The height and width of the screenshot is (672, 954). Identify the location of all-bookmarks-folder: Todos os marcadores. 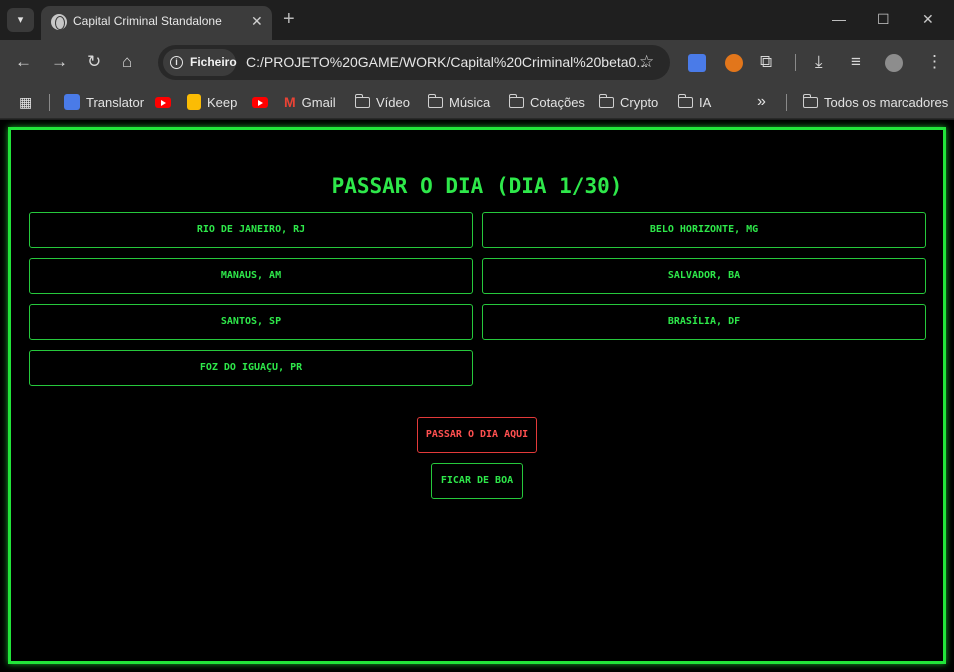
(875, 102).